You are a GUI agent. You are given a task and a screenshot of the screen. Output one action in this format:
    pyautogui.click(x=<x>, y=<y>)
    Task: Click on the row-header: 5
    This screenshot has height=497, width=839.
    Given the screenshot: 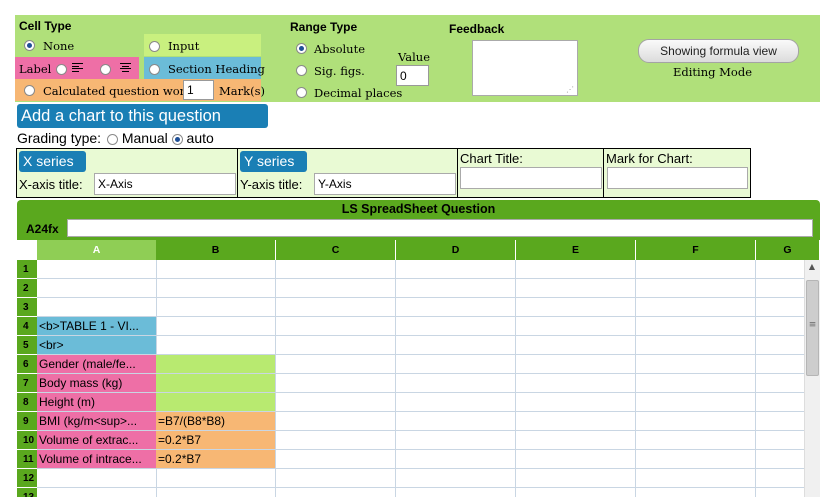 What is the action you would take?
    pyautogui.click(x=27, y=345)
    